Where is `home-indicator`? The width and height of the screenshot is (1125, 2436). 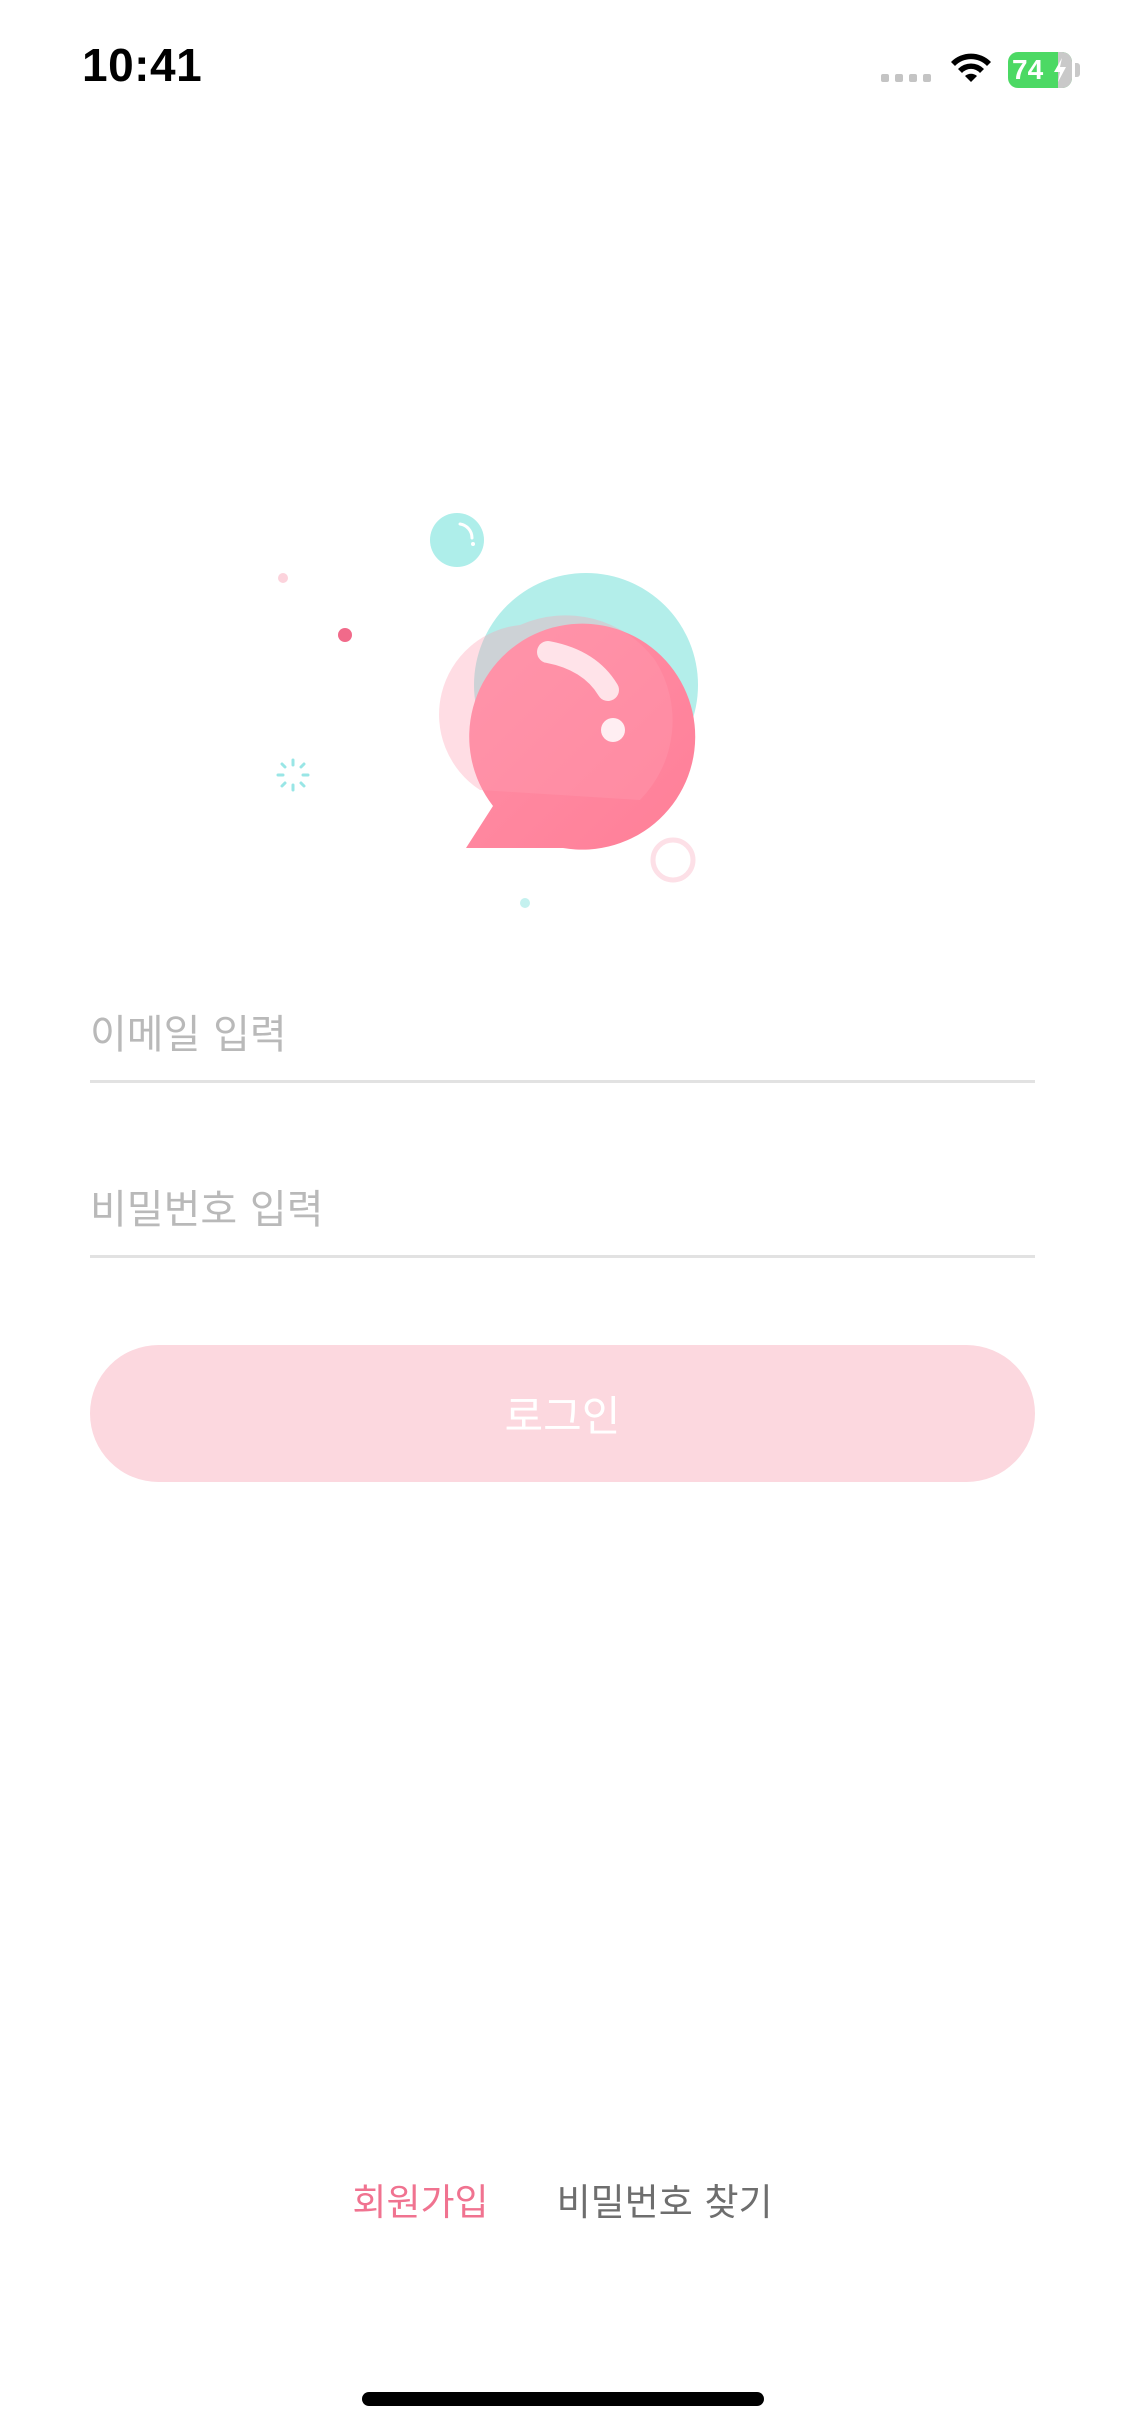
home-indicator is located at coordinates (563, 2399).